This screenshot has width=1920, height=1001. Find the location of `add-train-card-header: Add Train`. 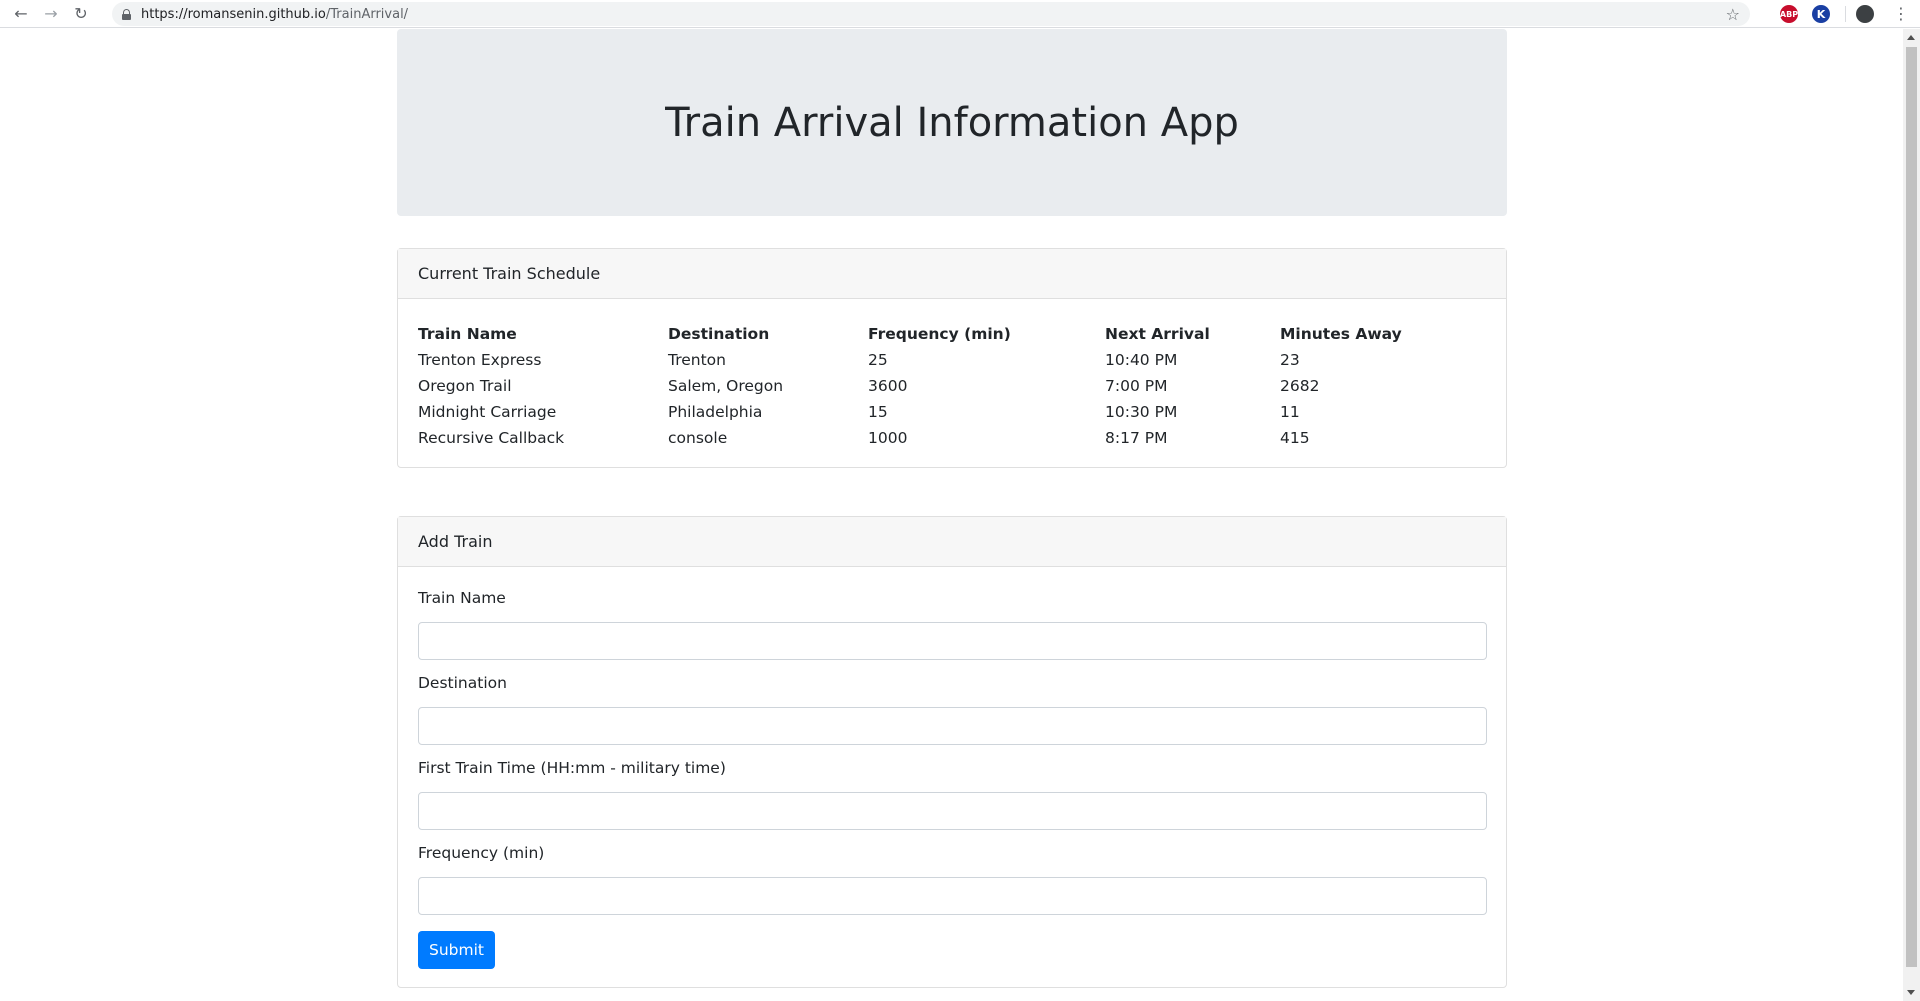

add-train-card-header: Add Train is located at coordinates (952, 542).